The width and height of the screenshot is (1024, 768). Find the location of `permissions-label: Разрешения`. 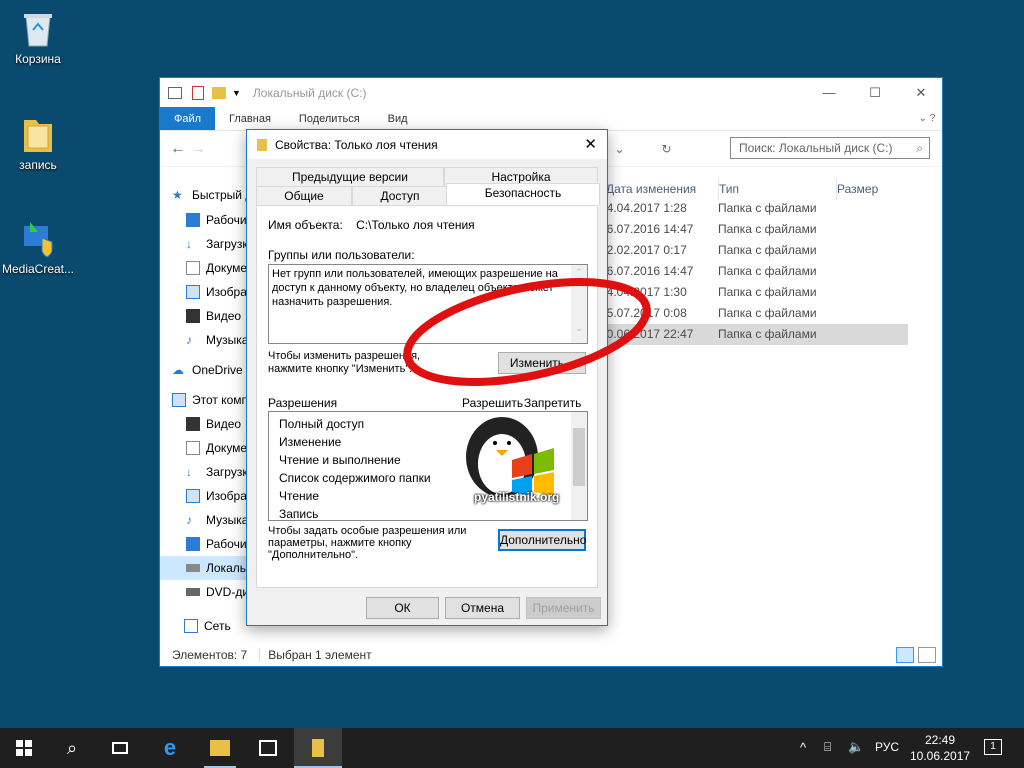

permissions-label: Разрешения is located at coordinates (303, 403).